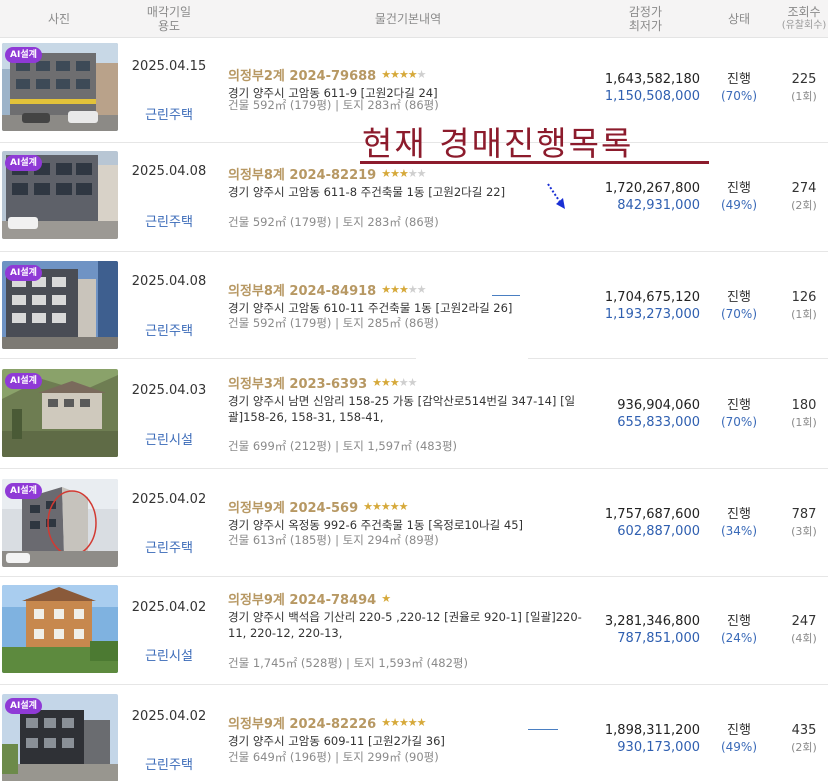  I want to click on rating-stars: ★★★★★, so click(394, 382).